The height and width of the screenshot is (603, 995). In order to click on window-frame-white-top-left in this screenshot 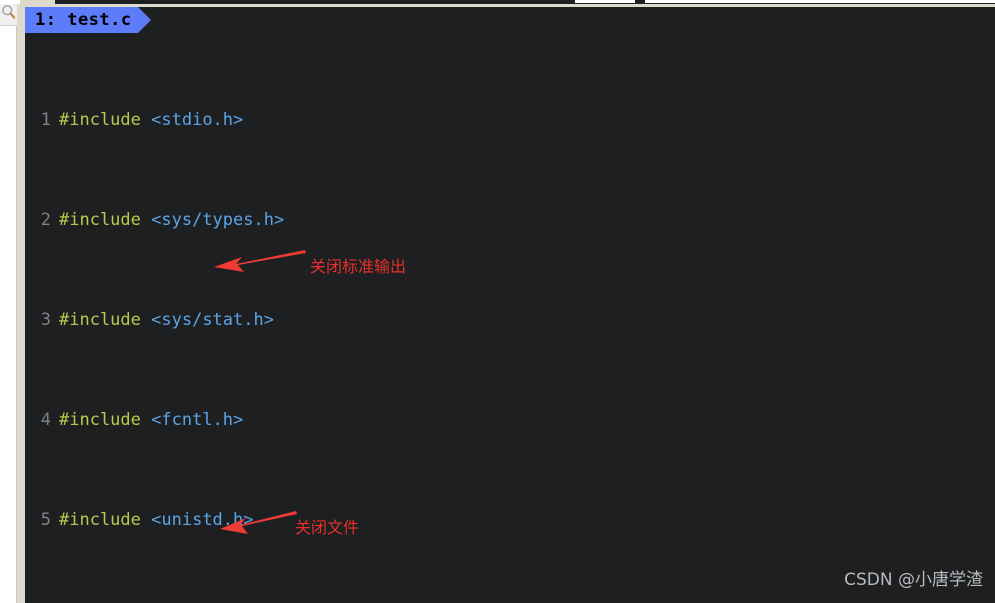, I will do `click(10, 2)`.